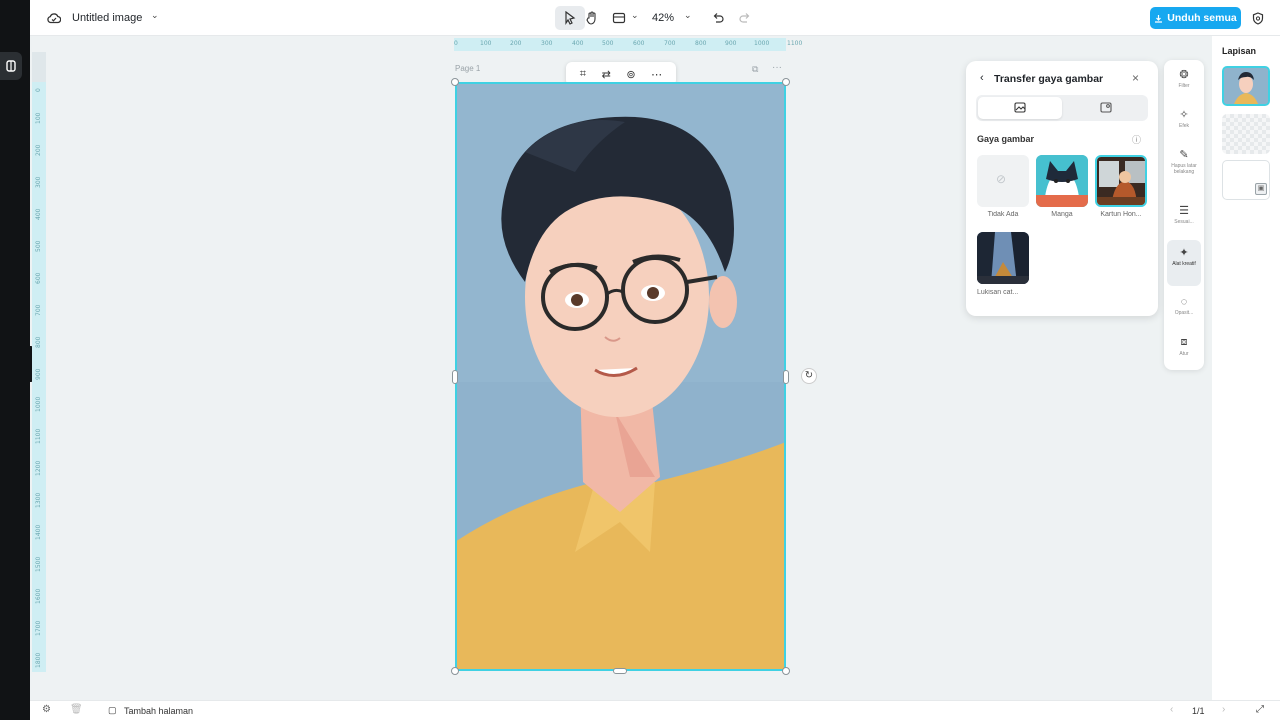 Image resolution: width=1280 pixels, height=720 pixels. Describe the element at coordinates (1223, 709) in the screenshot. I see `next-page-icon: ›` at that location.